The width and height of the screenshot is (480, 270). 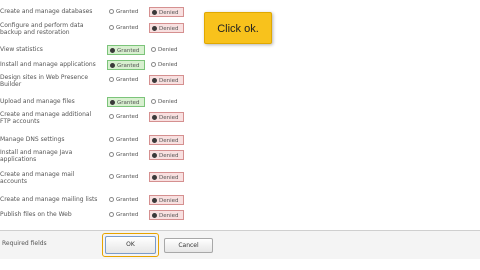 What do you see at coordinates (240, 245) in the screenshot?
I see `footer-bar` at bounding box center [240, 245].